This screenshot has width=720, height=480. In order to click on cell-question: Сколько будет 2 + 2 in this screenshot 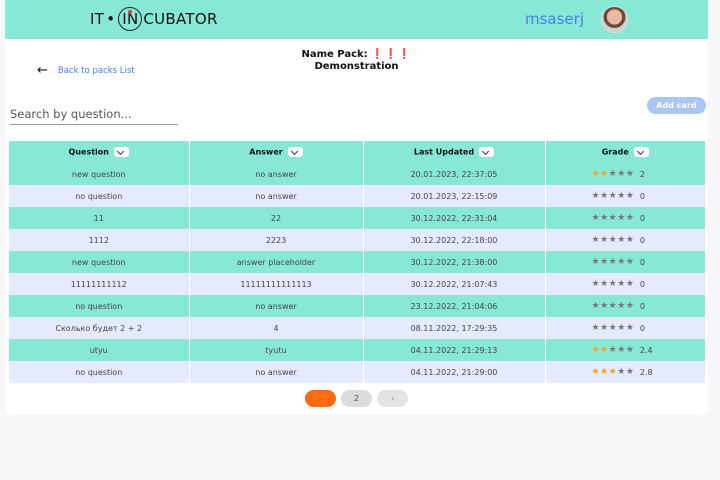, I will do `click(99, 328)`.